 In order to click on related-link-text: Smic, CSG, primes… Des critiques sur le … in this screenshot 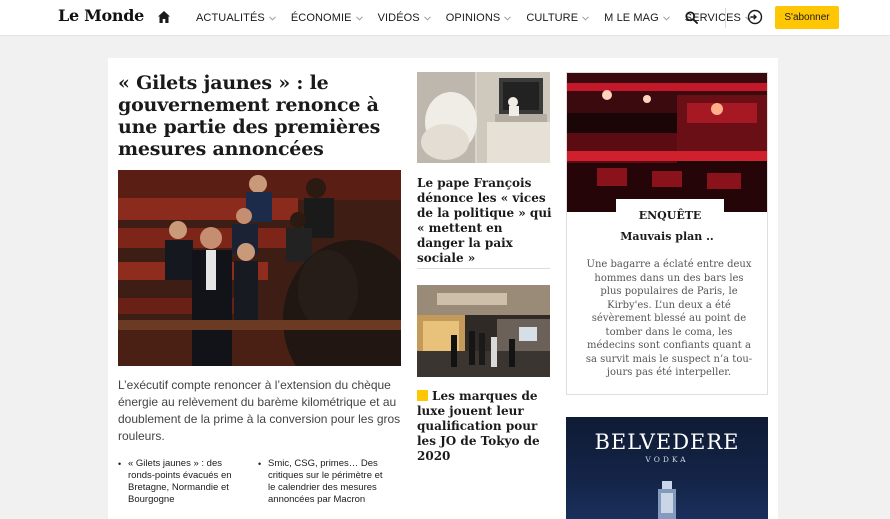, I will do `click(325, 481)`.